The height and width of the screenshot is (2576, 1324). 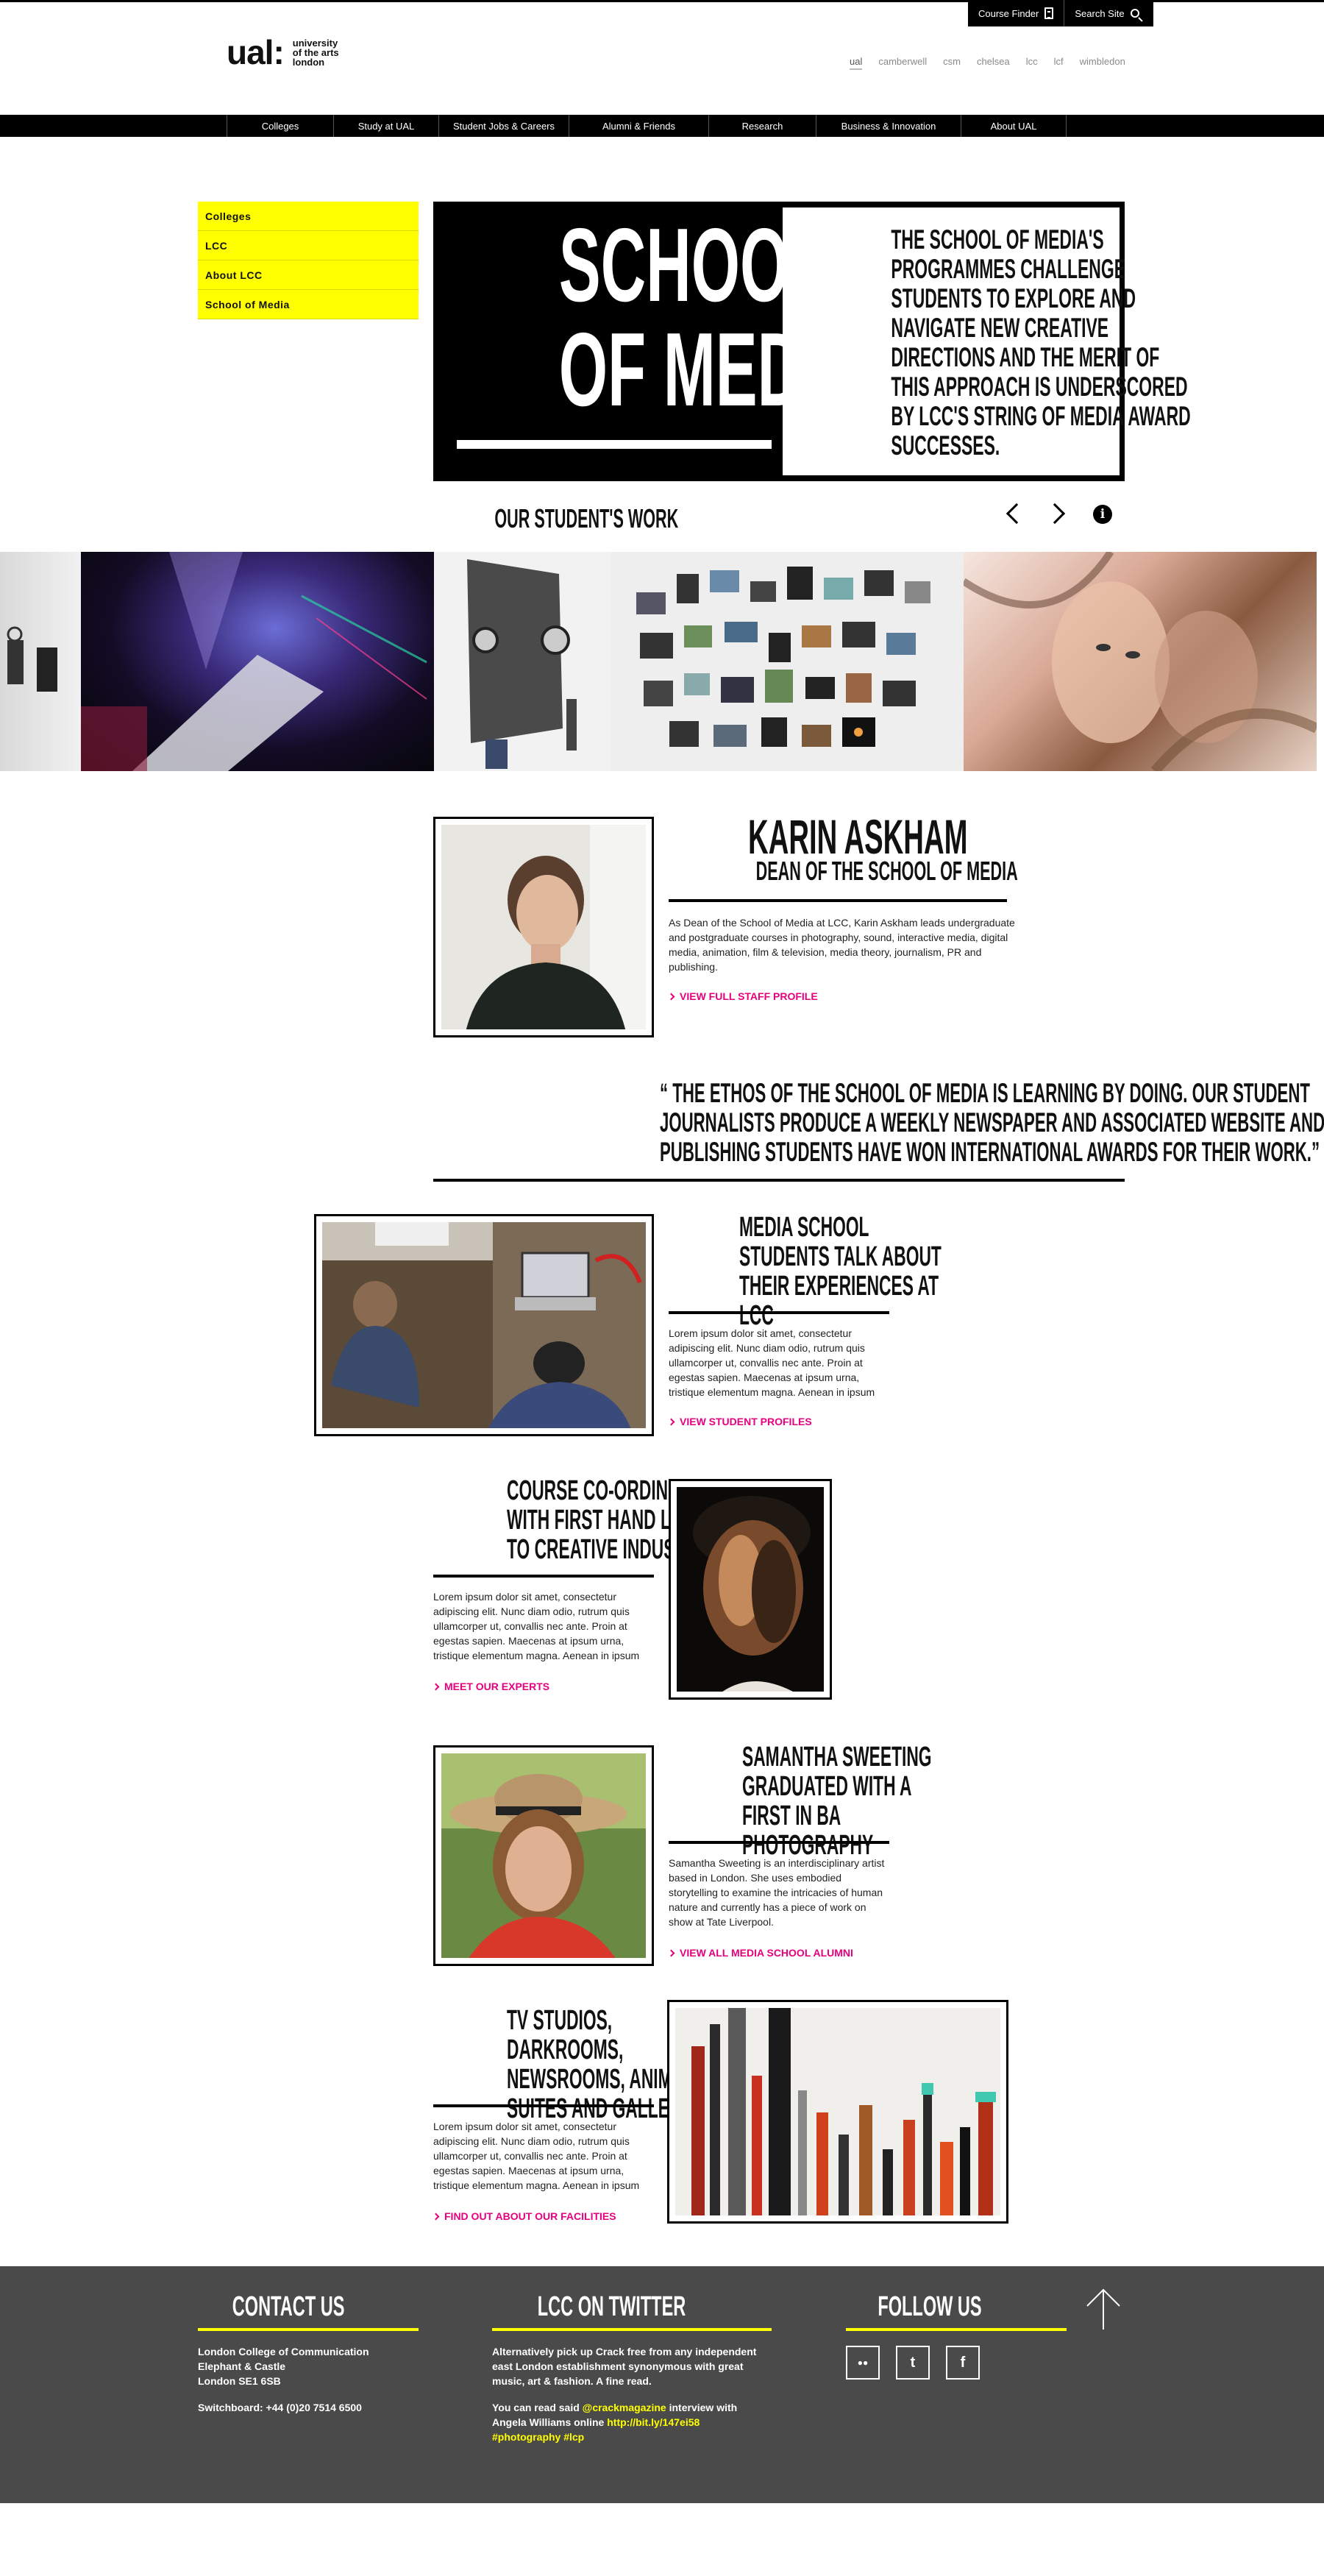 What do you see at coordinates (1102, 514) in the screenshot?
I see `info-icon: i` at bounding box center [1102, 514].